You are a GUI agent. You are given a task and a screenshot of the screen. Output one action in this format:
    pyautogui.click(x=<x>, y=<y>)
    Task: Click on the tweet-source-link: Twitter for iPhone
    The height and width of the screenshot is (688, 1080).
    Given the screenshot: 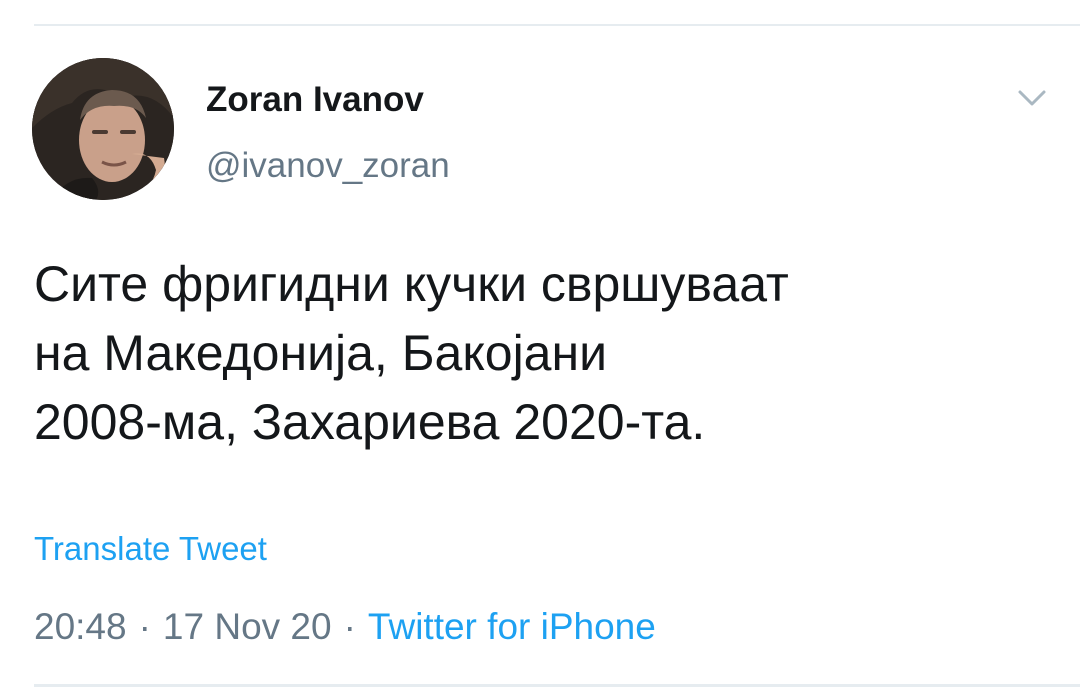 What is the action you would take?
    pyautogui.click(x=512, y=626)
    